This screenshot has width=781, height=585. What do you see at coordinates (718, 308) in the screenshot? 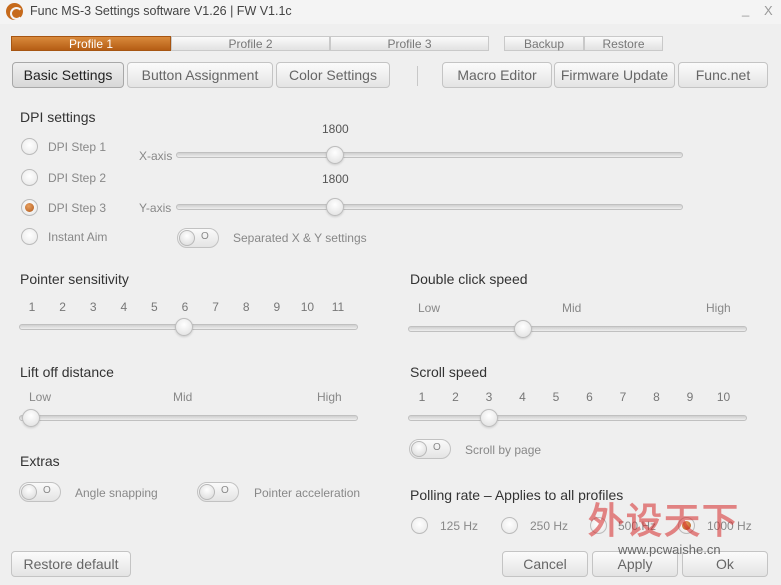
I see `double-click-high-label: High` at bounding box center [718, 308].